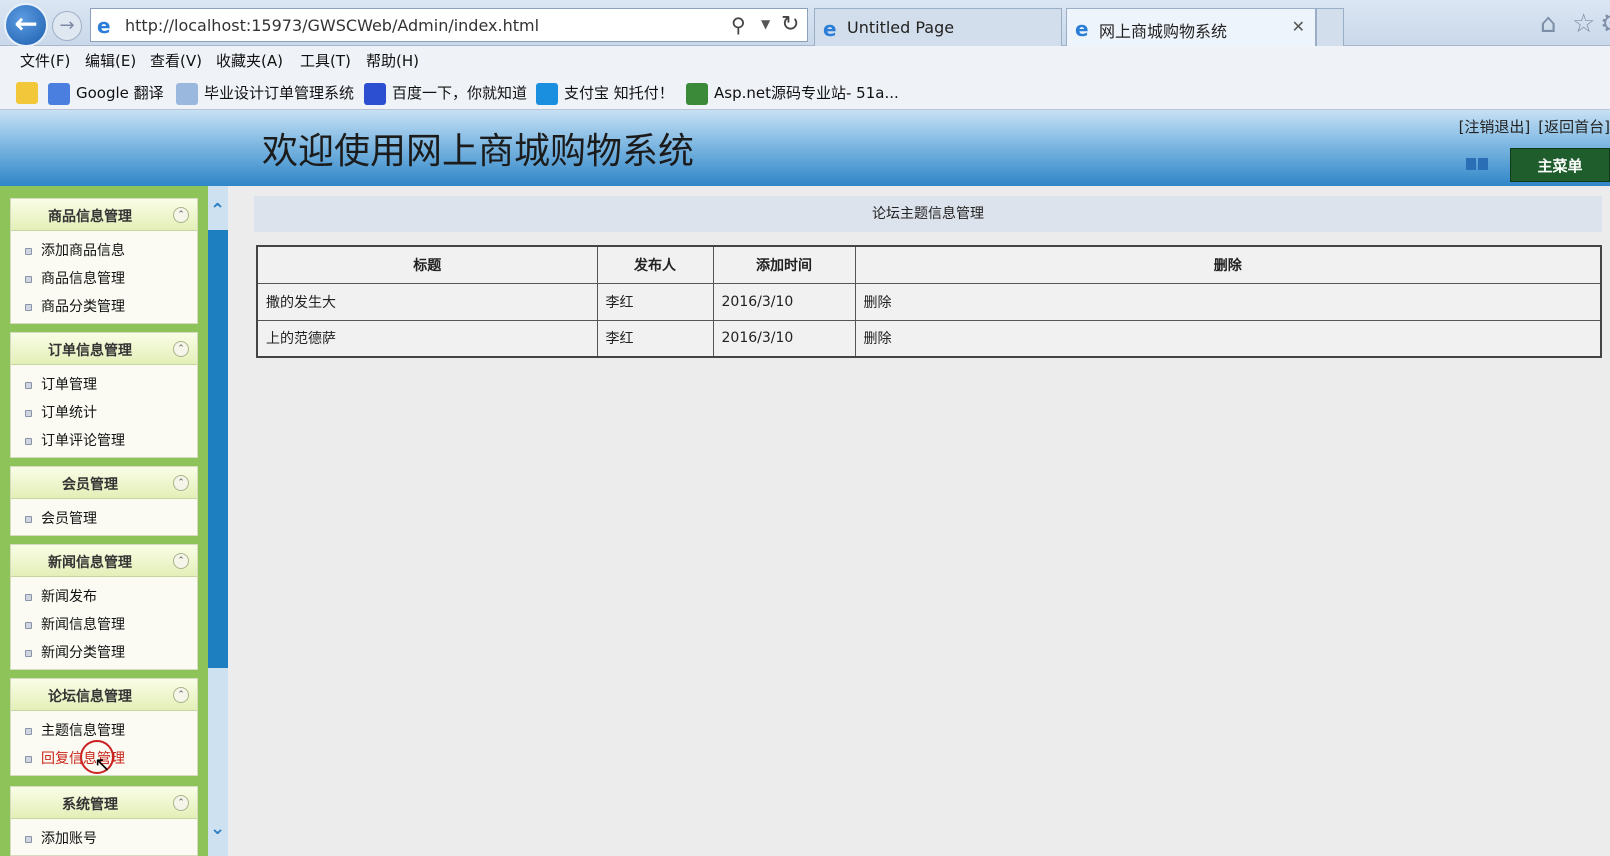 This screenshot has height=856, width=1610. Describe the element at coordinates (110, 60) in the screenshot. I see `menu-edit: 编辑(E)` at that location.